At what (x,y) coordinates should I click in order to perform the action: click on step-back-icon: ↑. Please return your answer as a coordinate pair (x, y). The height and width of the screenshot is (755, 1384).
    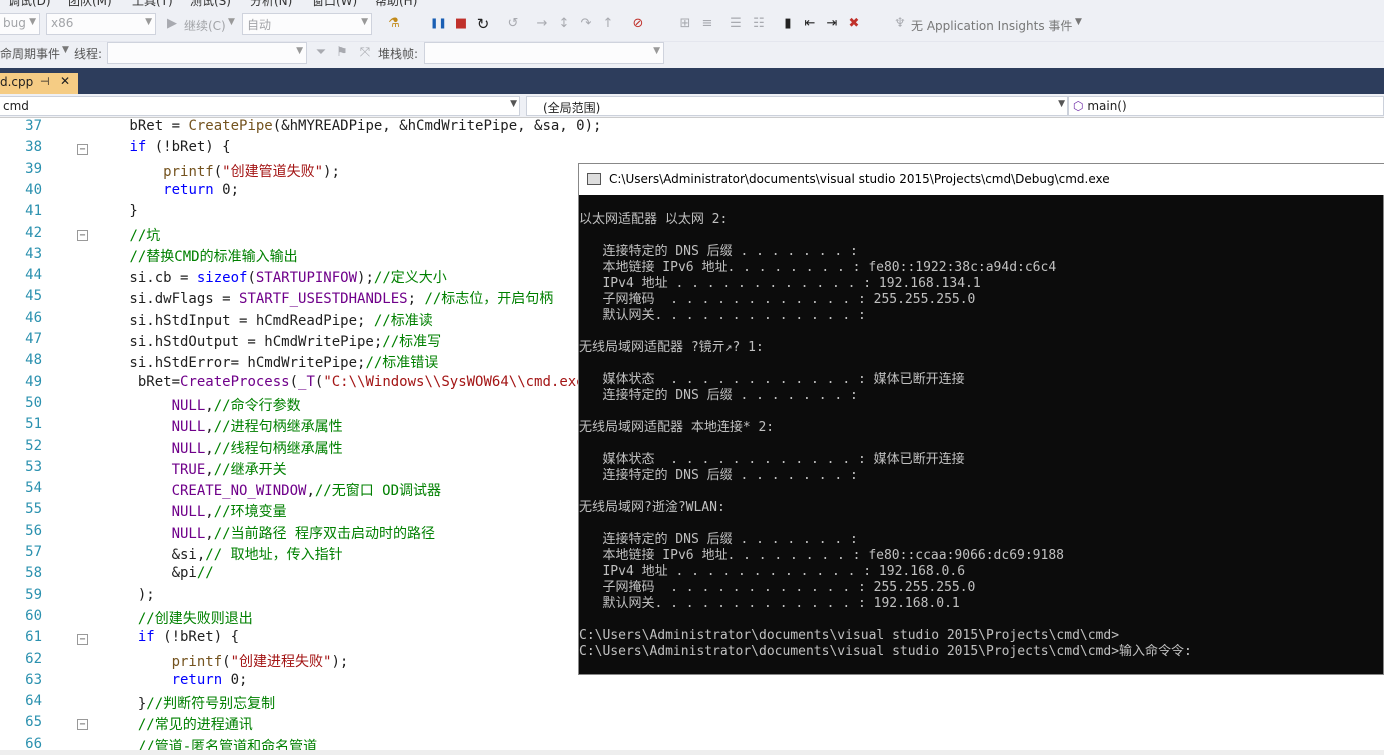
    Looking at the image, I should click on (608, 24).